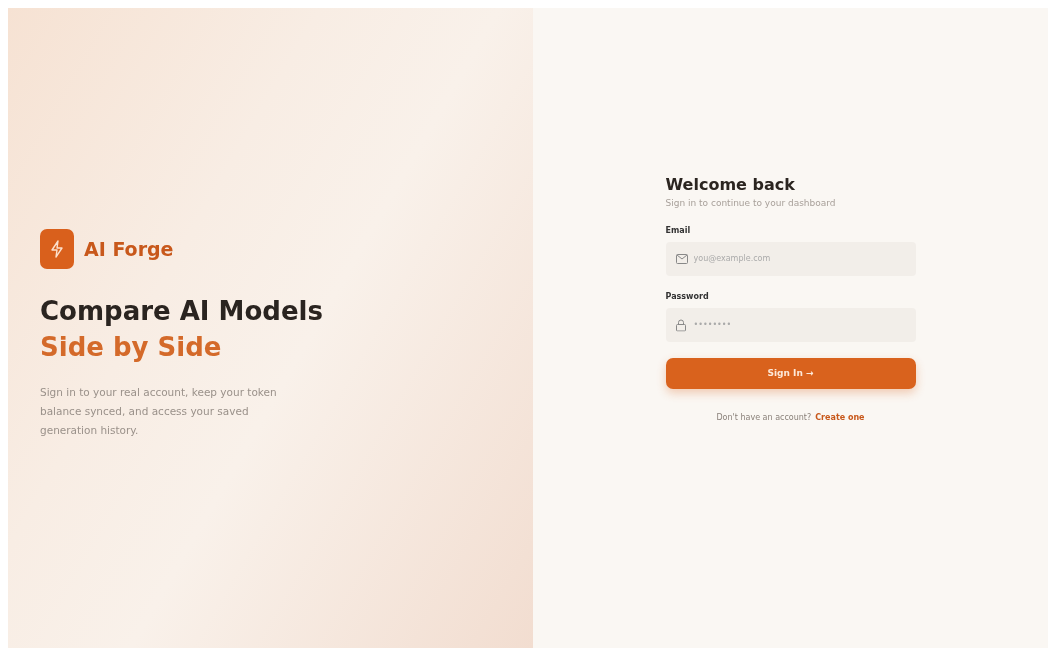  I want to click on signup-prompt: Don't have an account?, so click(764, 417).